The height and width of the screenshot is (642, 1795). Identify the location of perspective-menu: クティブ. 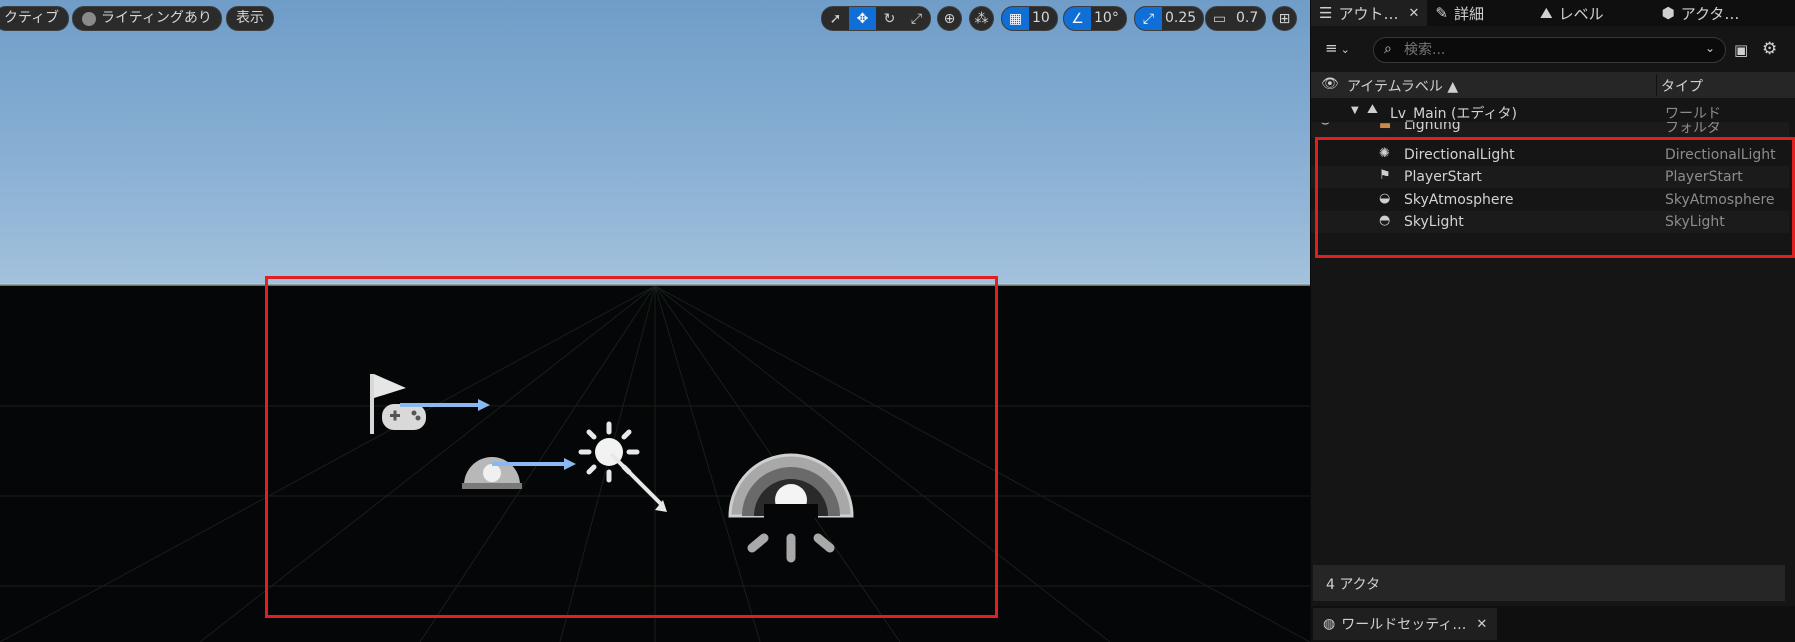
(35, 18).